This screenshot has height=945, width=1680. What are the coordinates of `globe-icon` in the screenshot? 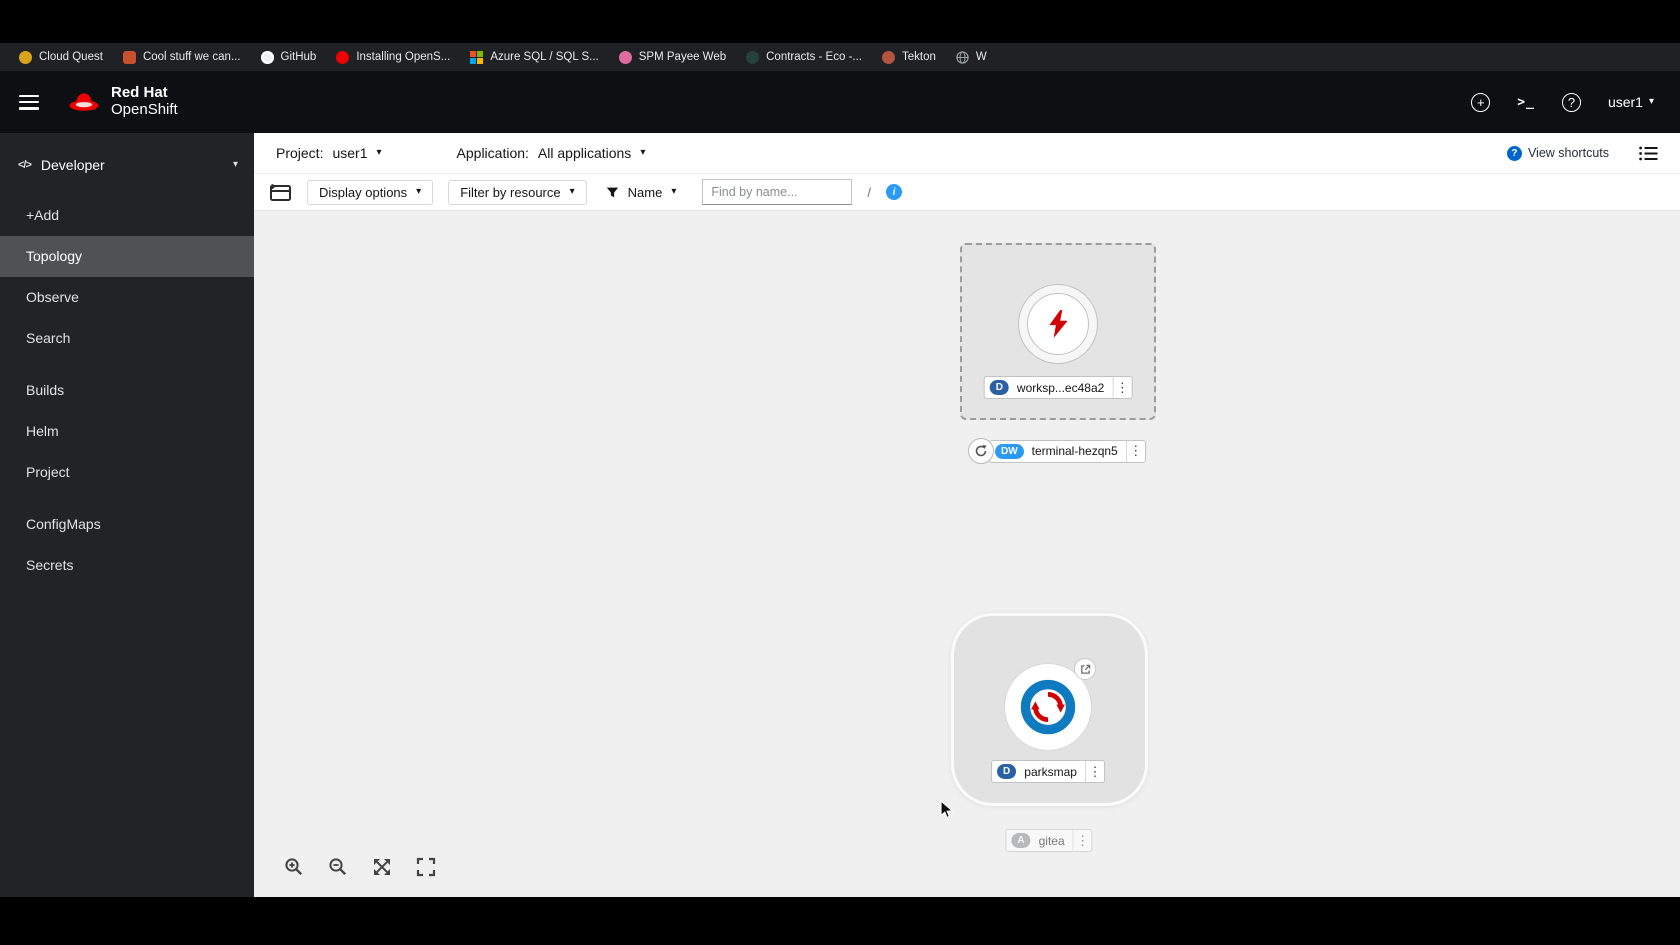 It's located at (962, 57).